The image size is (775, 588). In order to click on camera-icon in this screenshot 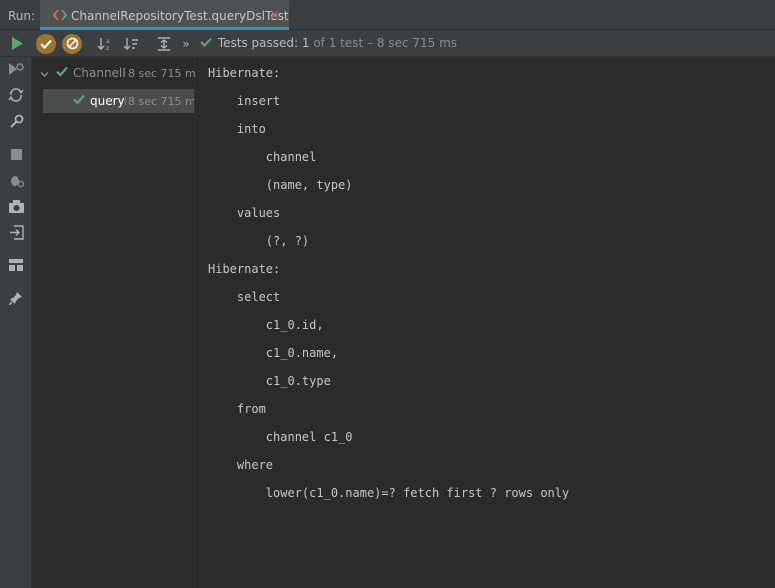, I will do `click(16, 206)`.